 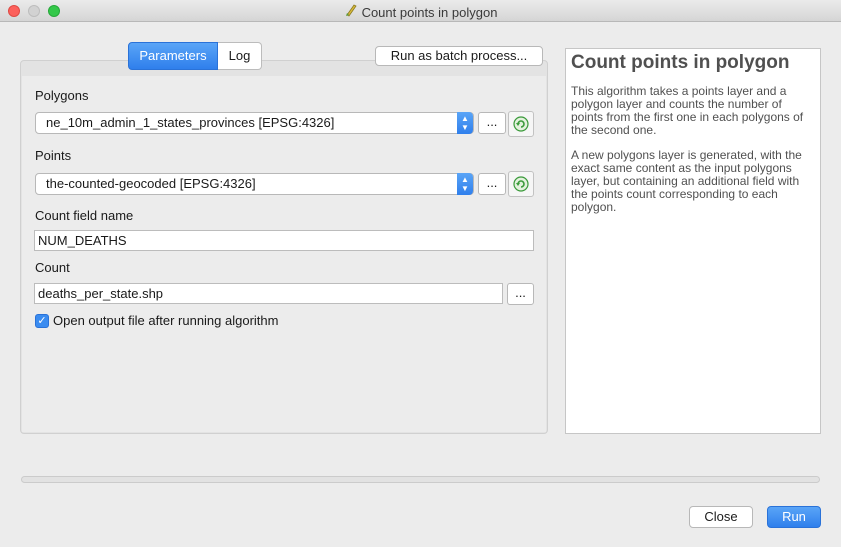 I want to click on progress-bar, so click(x=420, y=479).